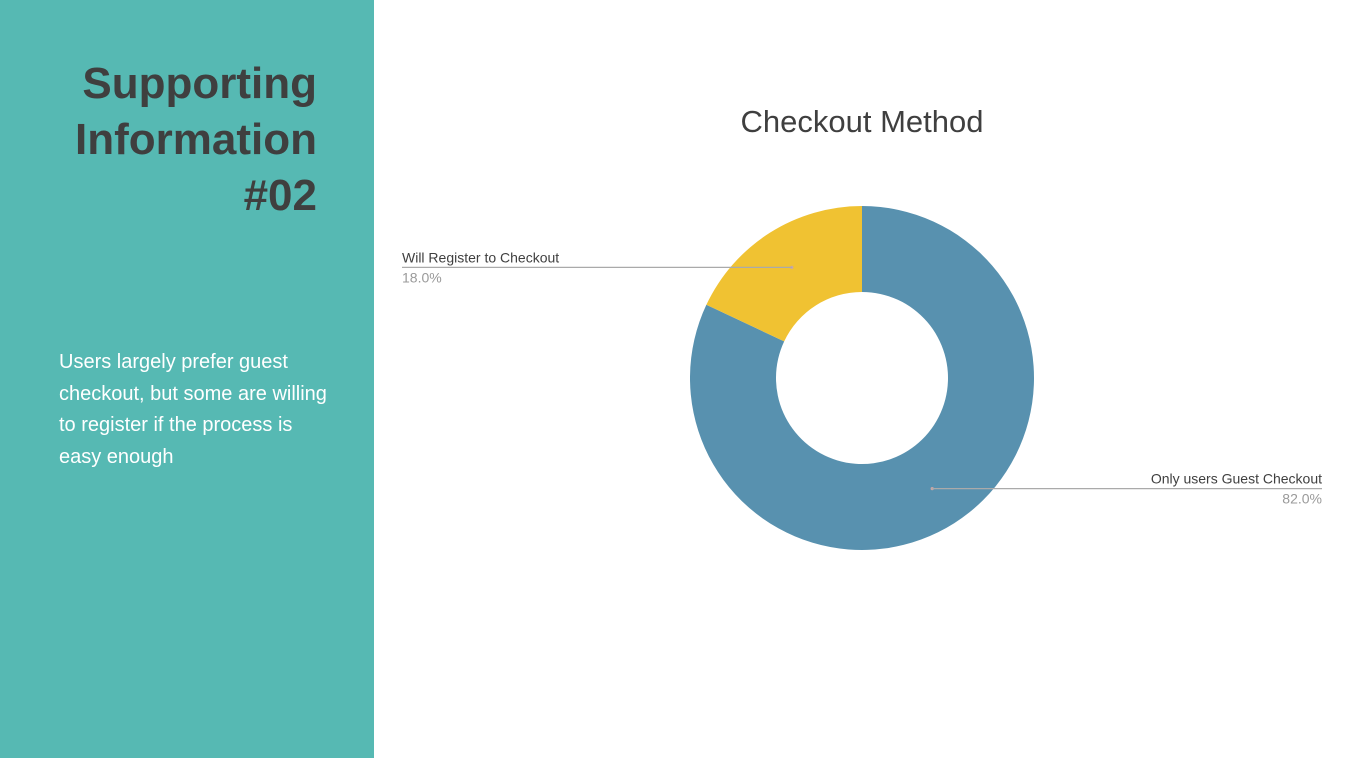 Image resolution: width=1350 pixels, height=758 pixels. I want to click on slice-percent-will-register-to-checkout: 18.0%, so click(422, 277).